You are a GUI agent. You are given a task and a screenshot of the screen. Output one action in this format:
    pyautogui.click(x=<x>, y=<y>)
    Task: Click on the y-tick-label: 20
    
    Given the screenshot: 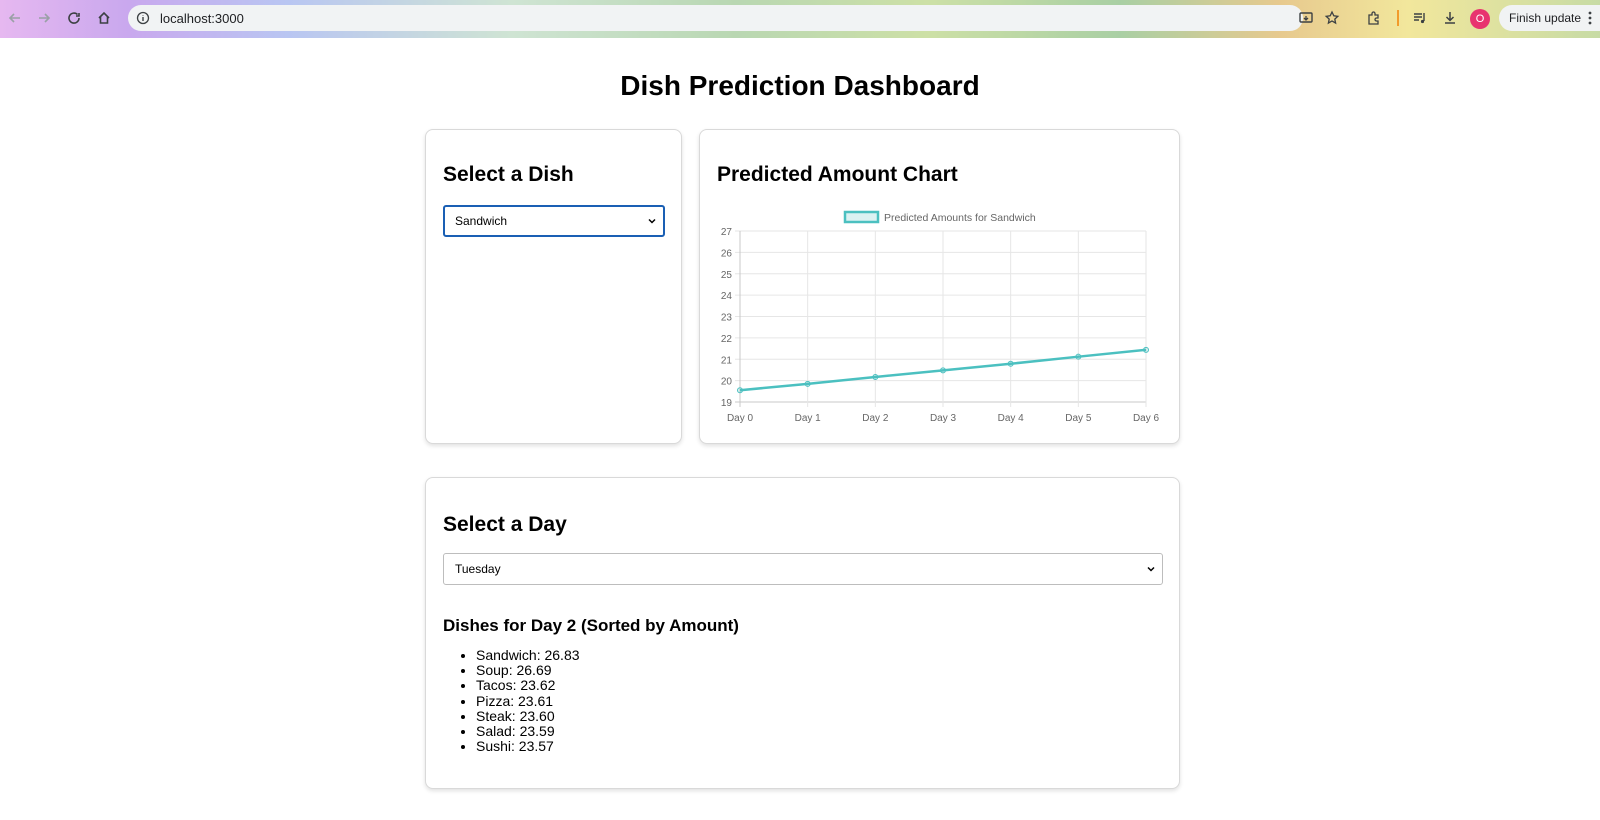 What is the action you would take?
    pyautogui.click(x=727, y=382)
    